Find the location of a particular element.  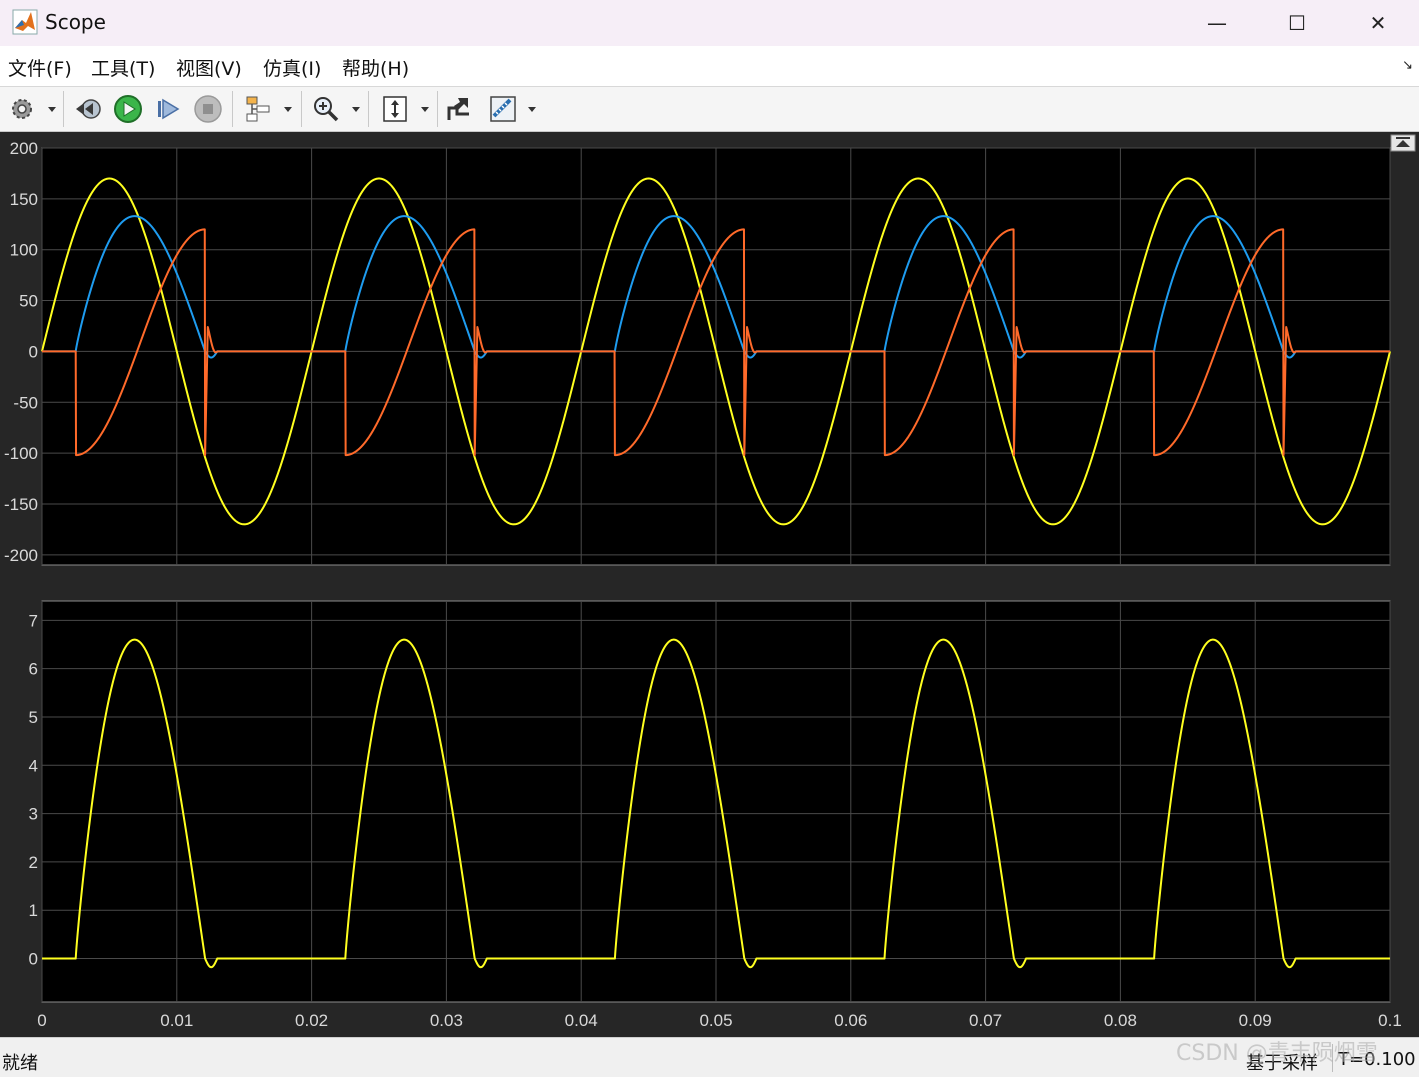

close-icon: ✕ is located at coordinates (1378, 23).